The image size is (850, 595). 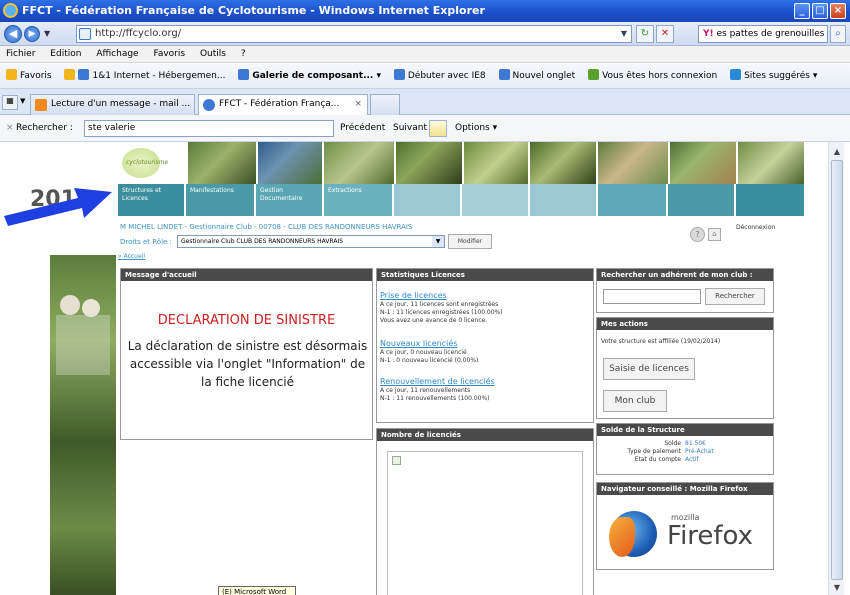 What do you see at coordinates (10, 102) in the screenshot?
I see `quick-tabs-icon: ▦` at bounding box center [10, 102].